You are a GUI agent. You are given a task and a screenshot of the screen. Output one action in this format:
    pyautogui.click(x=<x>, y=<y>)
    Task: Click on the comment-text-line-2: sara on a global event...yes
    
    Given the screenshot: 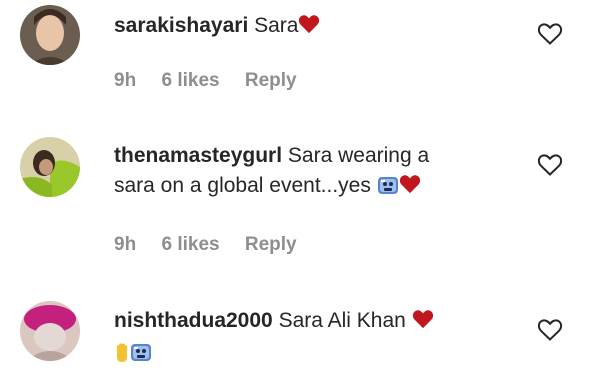 What is the action you would take?
    pyautogui.click(x=242, y=185)
    